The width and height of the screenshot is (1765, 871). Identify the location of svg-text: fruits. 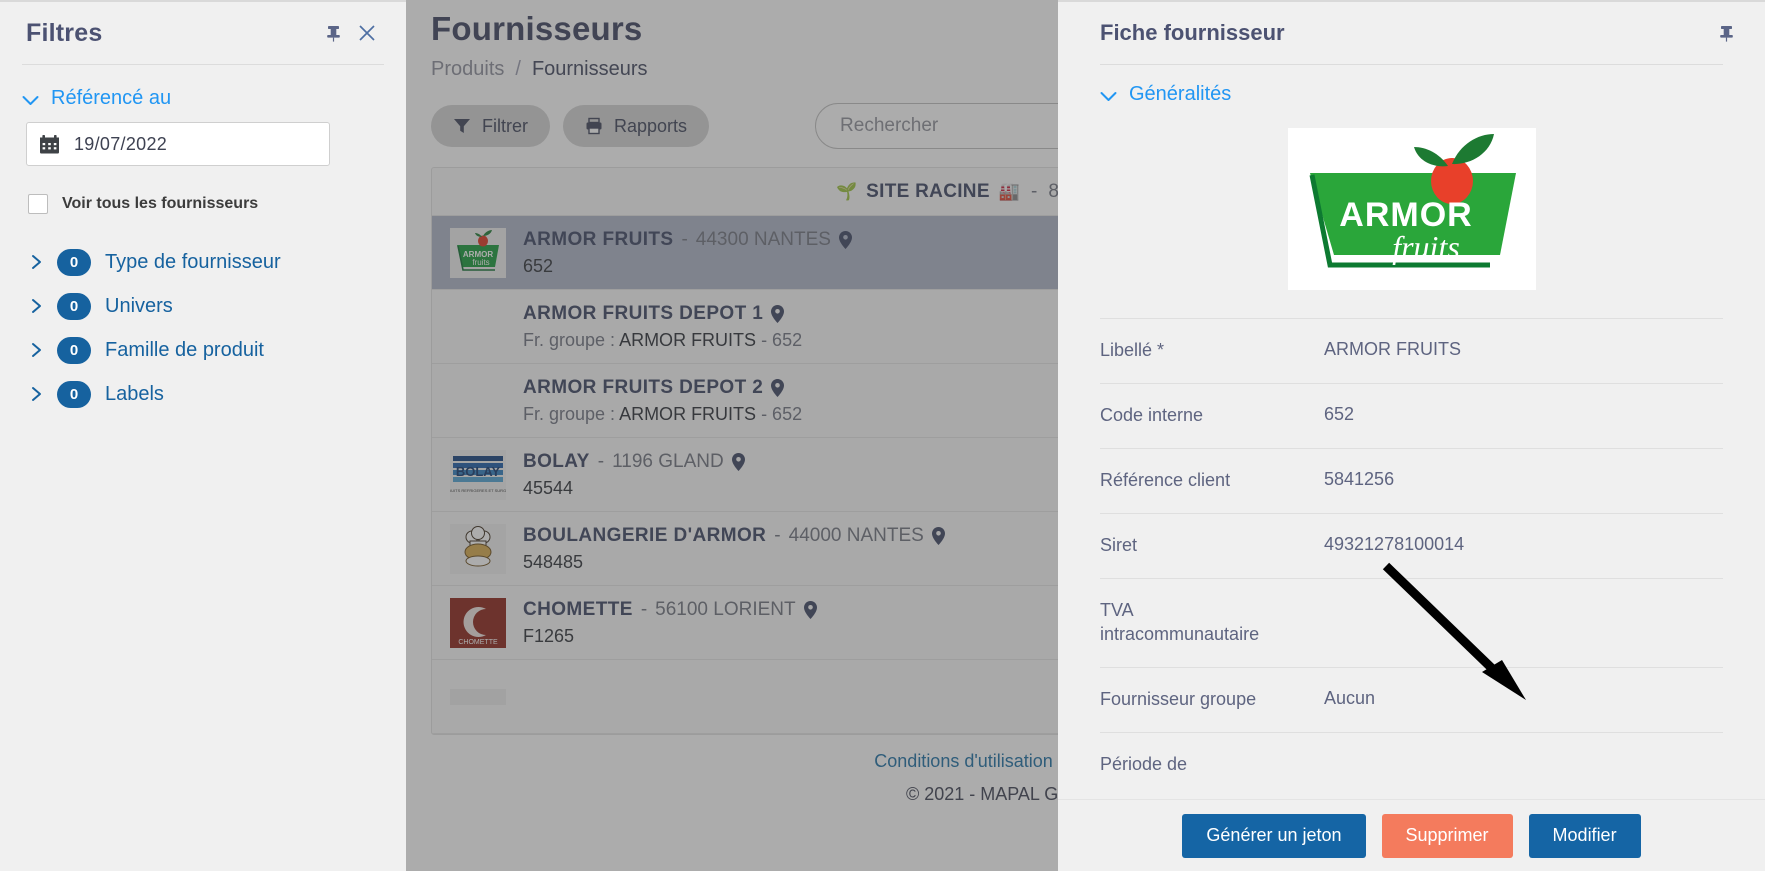
(1426, 247).